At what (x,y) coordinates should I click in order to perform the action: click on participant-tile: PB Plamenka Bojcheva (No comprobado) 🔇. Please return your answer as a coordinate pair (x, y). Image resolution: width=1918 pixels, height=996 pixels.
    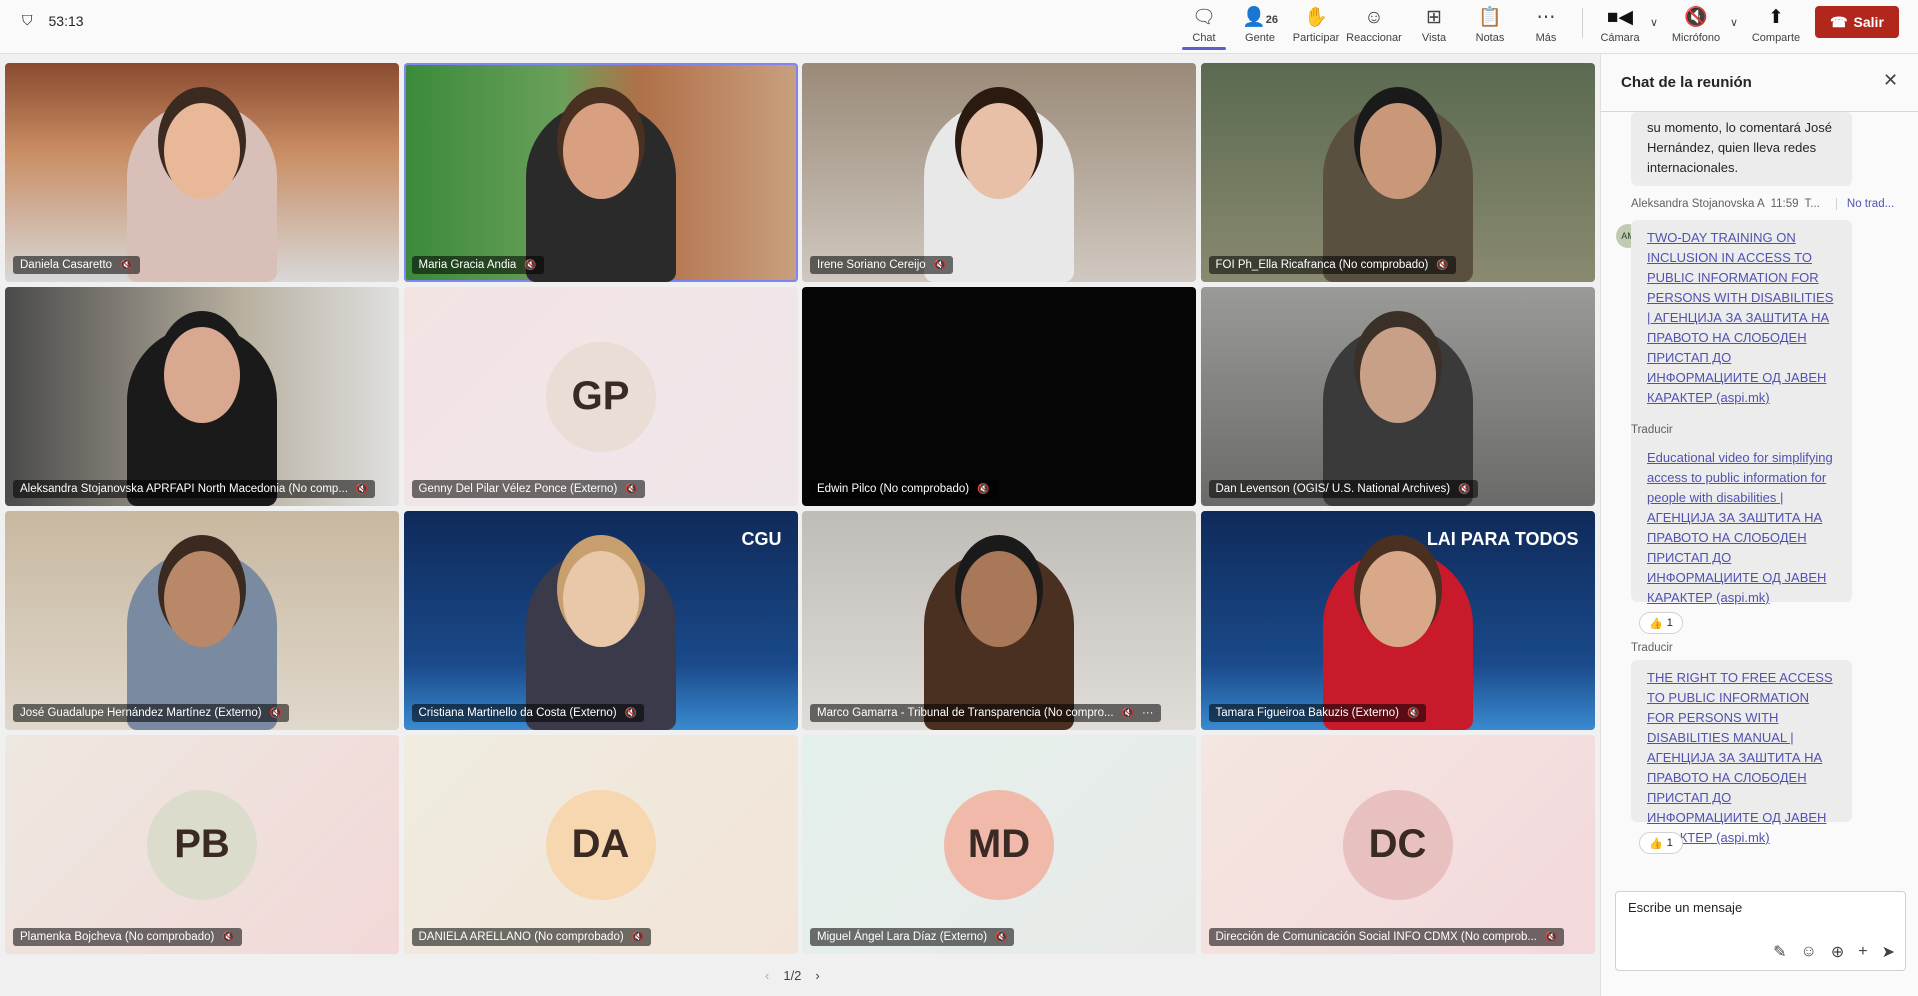
    Looking at the image, I should click on (202, 844).